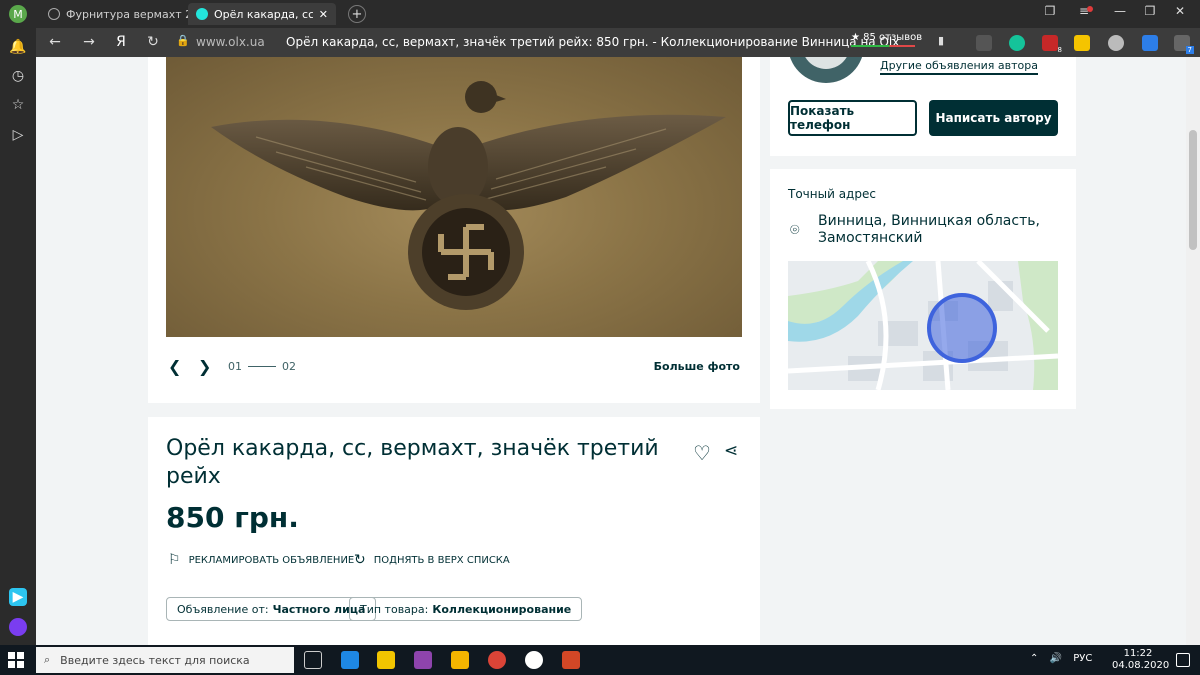  I want to click on download-icon: 7, so click(1184, 44).